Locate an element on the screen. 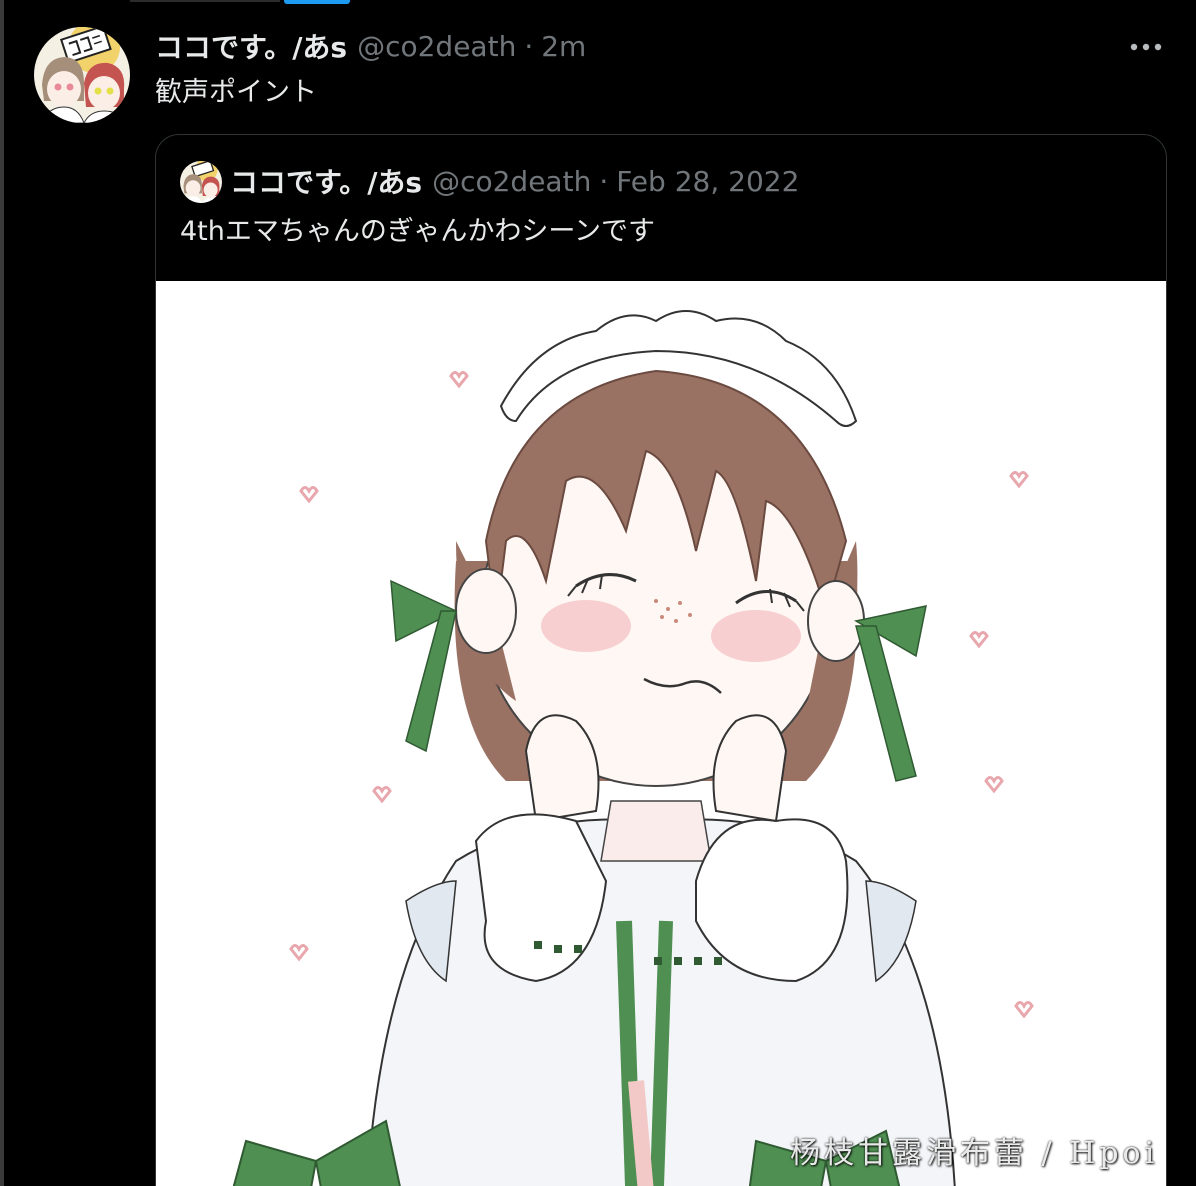 This screenshot has height=1186, width=1196. user-handle: @co2death is located at coordinates (436, 46).